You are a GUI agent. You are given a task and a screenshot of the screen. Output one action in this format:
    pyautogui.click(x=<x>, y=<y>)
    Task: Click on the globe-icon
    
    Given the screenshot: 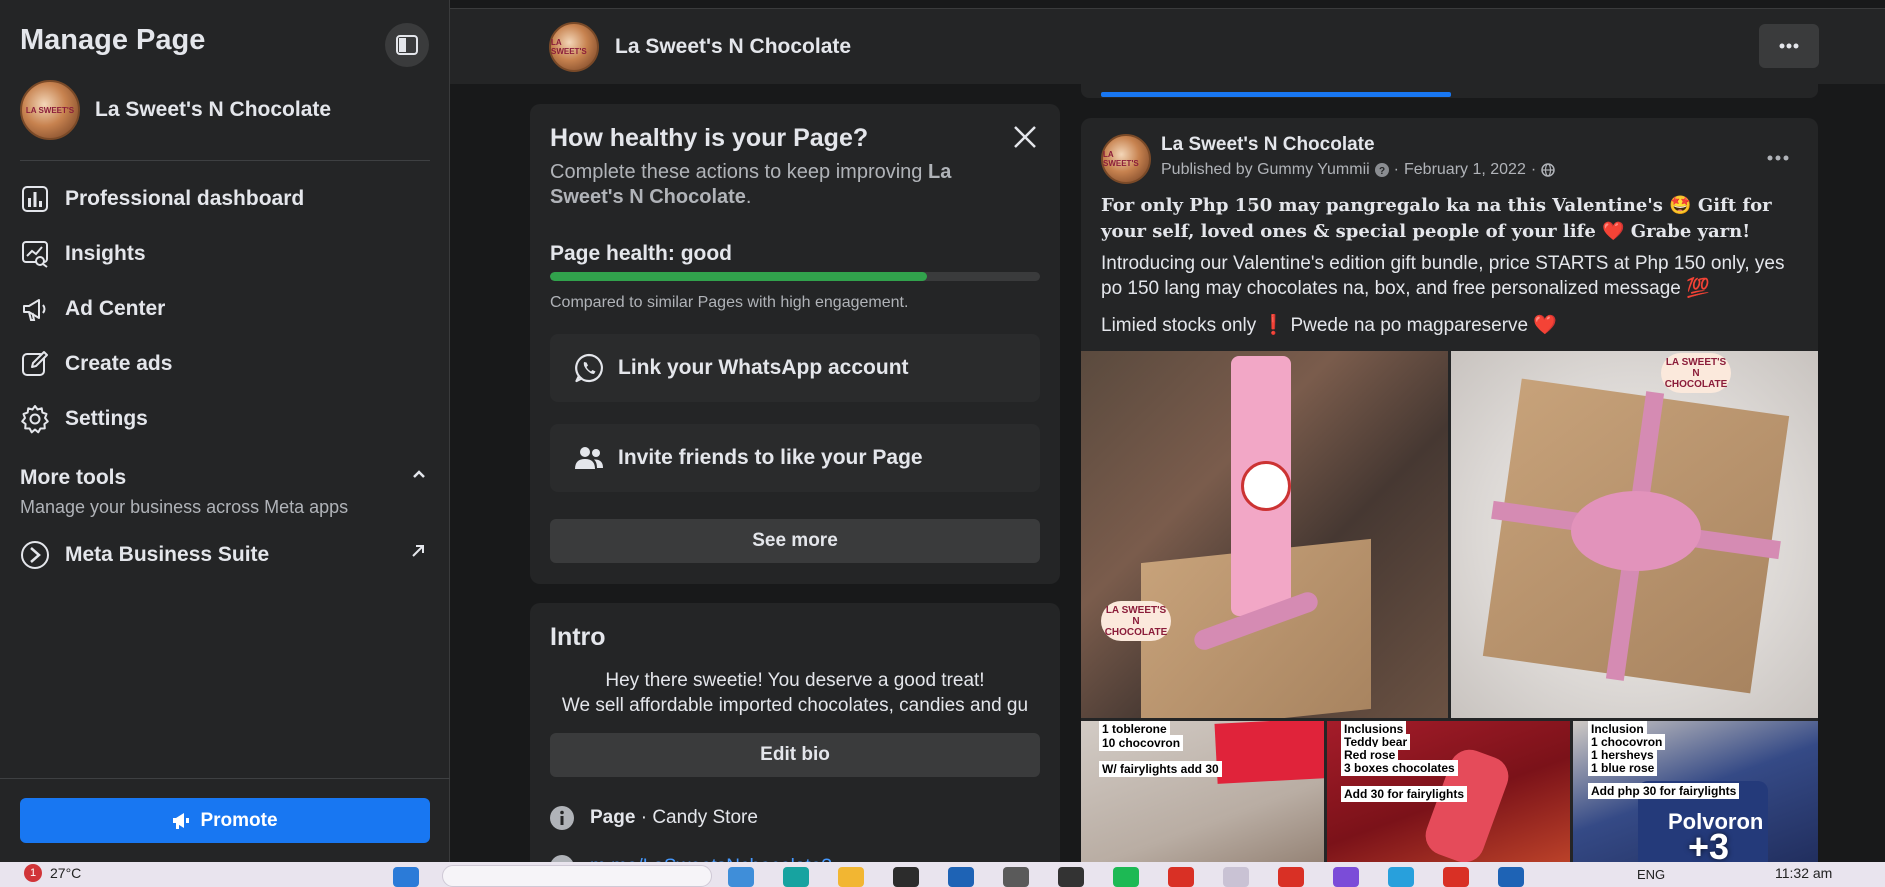 What is the action you would take?
    pyautogui.click(x=1548, y=170)
    